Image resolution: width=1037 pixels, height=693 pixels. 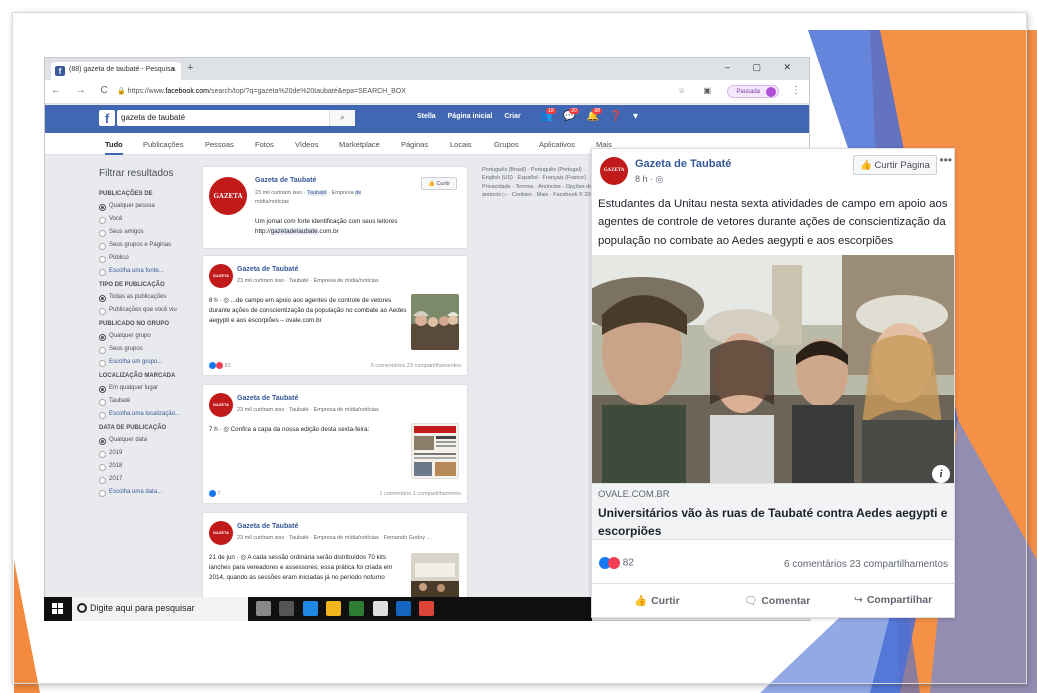 I want to click on share-button: ↪ Compartilhar, so click(x=893, y=600).